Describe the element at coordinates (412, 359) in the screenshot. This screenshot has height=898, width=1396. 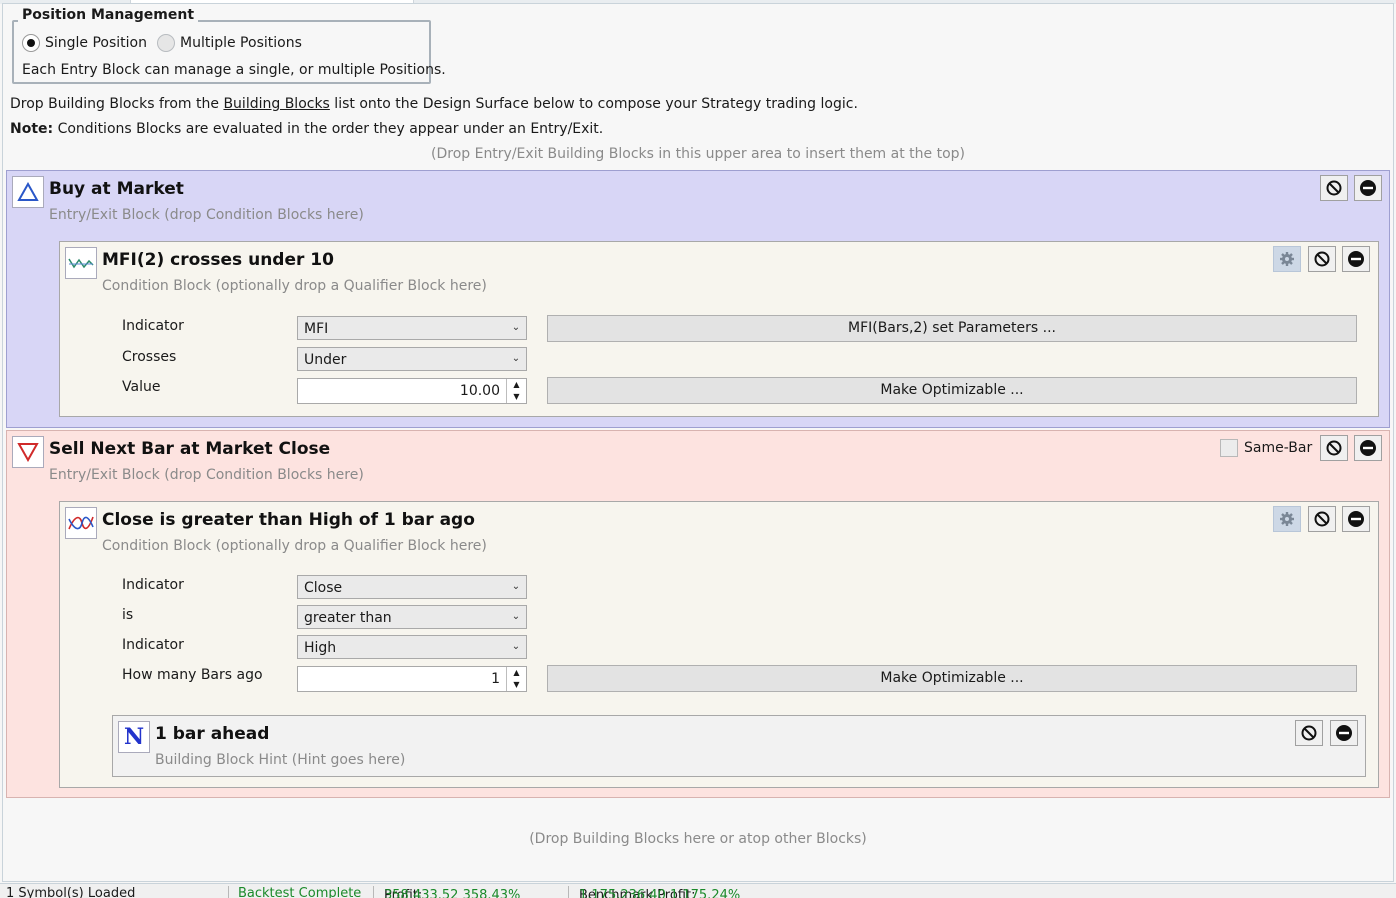
I see `crosses-select: Under ⌄` at that location.